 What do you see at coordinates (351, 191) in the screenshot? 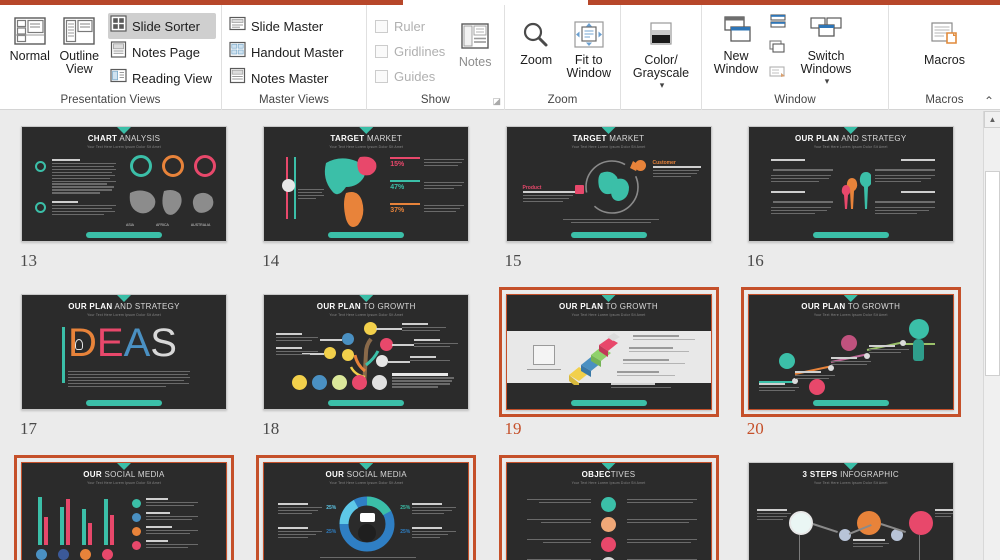
I see `slide-art-americas-map` at bounding box center [351, 191].